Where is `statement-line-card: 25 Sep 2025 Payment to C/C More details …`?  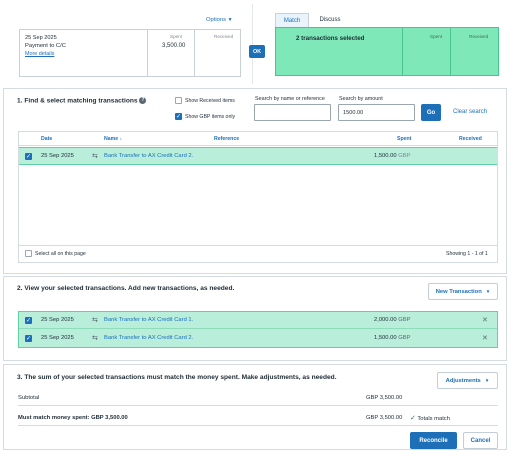
statement-line-card: 25 Sep 2025 Payment to C/C More details … is located at coordinates (130, 53).